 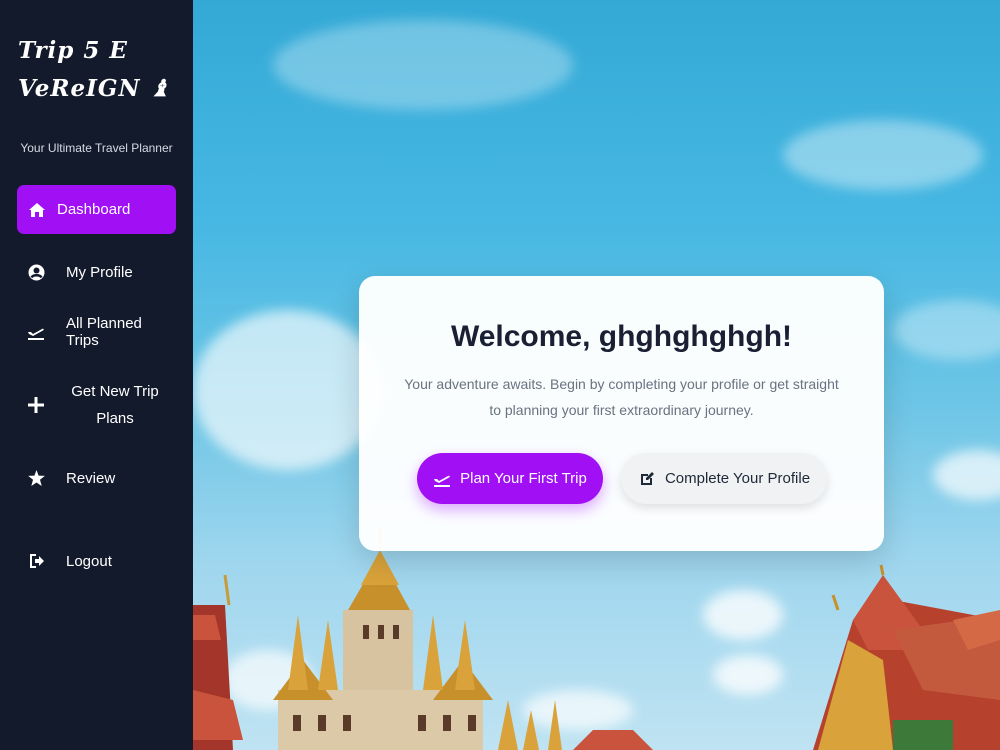 I want to click on sidebar-item-label: My Profile, so click(x=99, y=272).